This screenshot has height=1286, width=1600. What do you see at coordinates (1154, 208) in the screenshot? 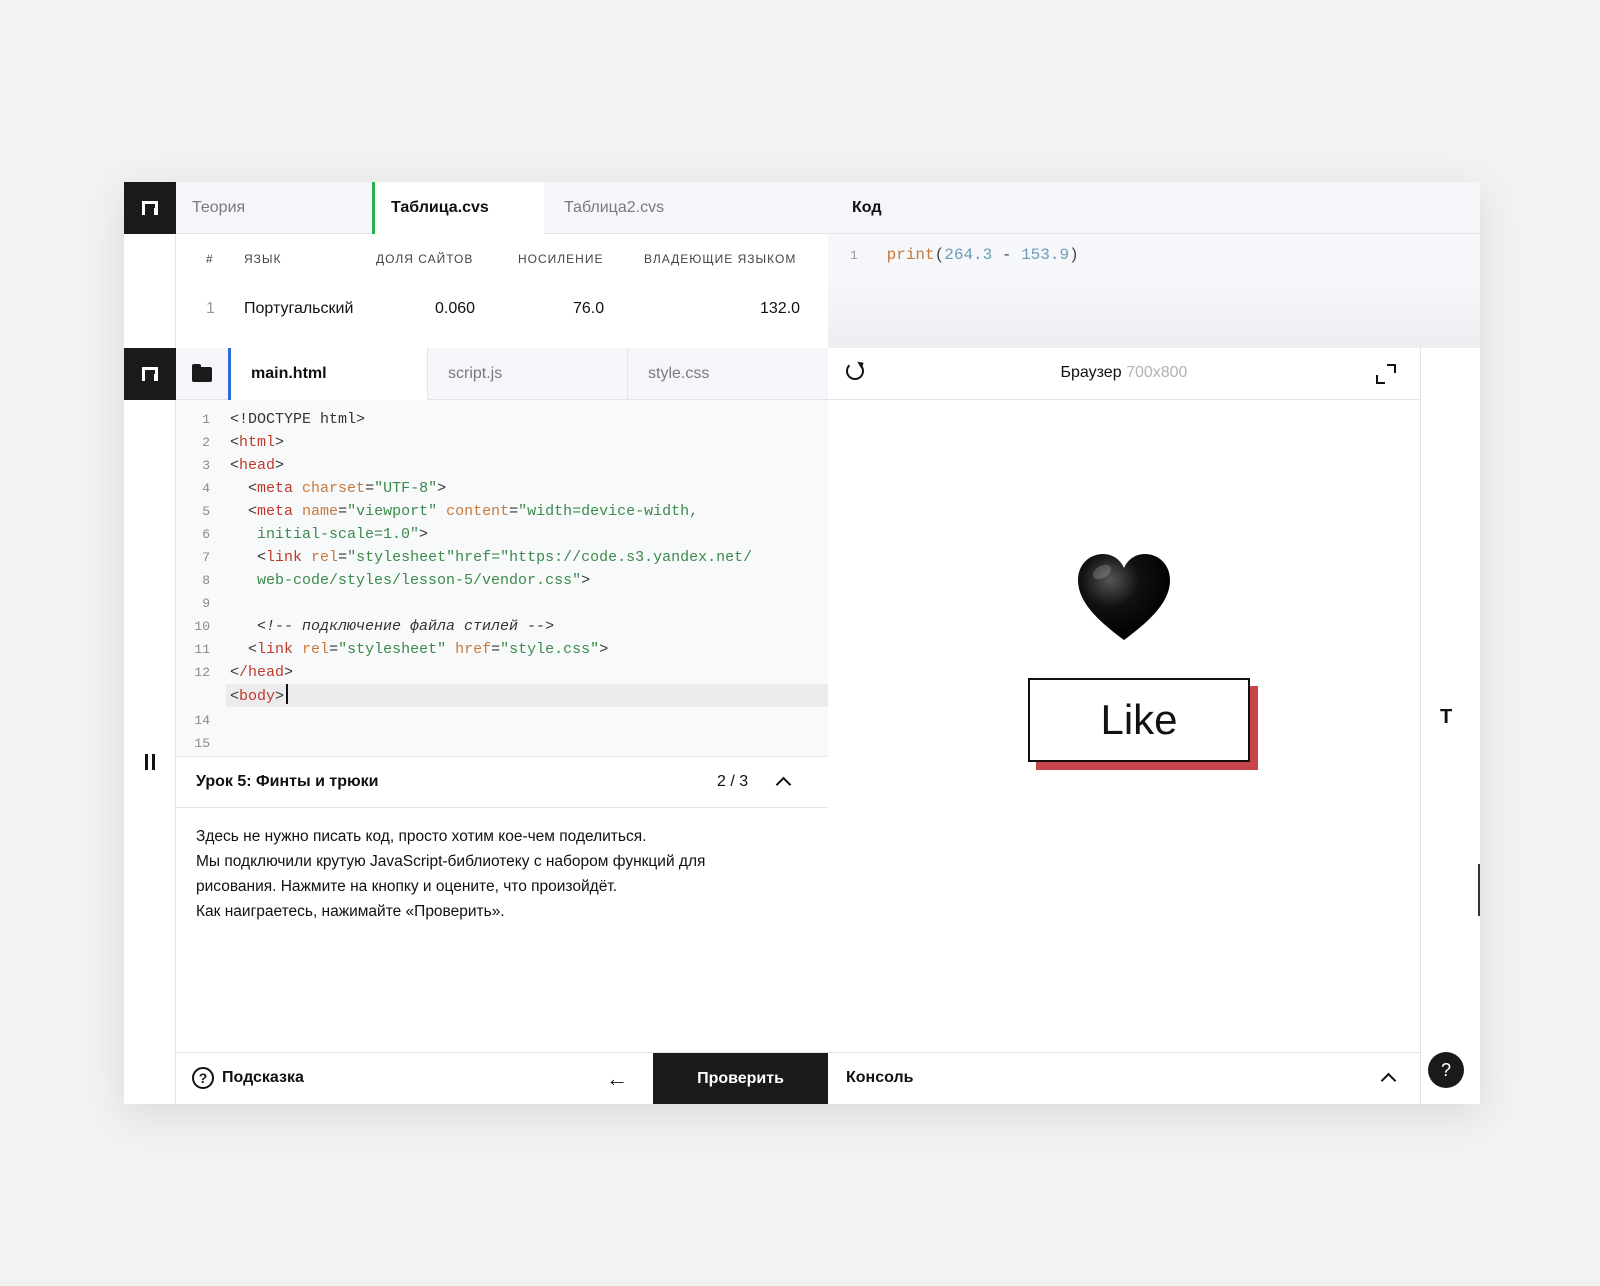
I see `code-pane-title: Код` at bounding box center [1154, 208].